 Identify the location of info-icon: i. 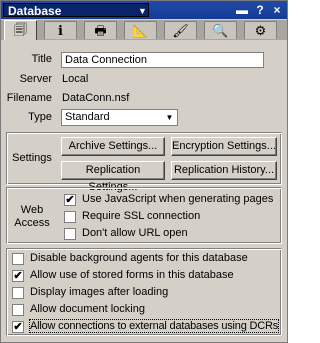
(60, 31).